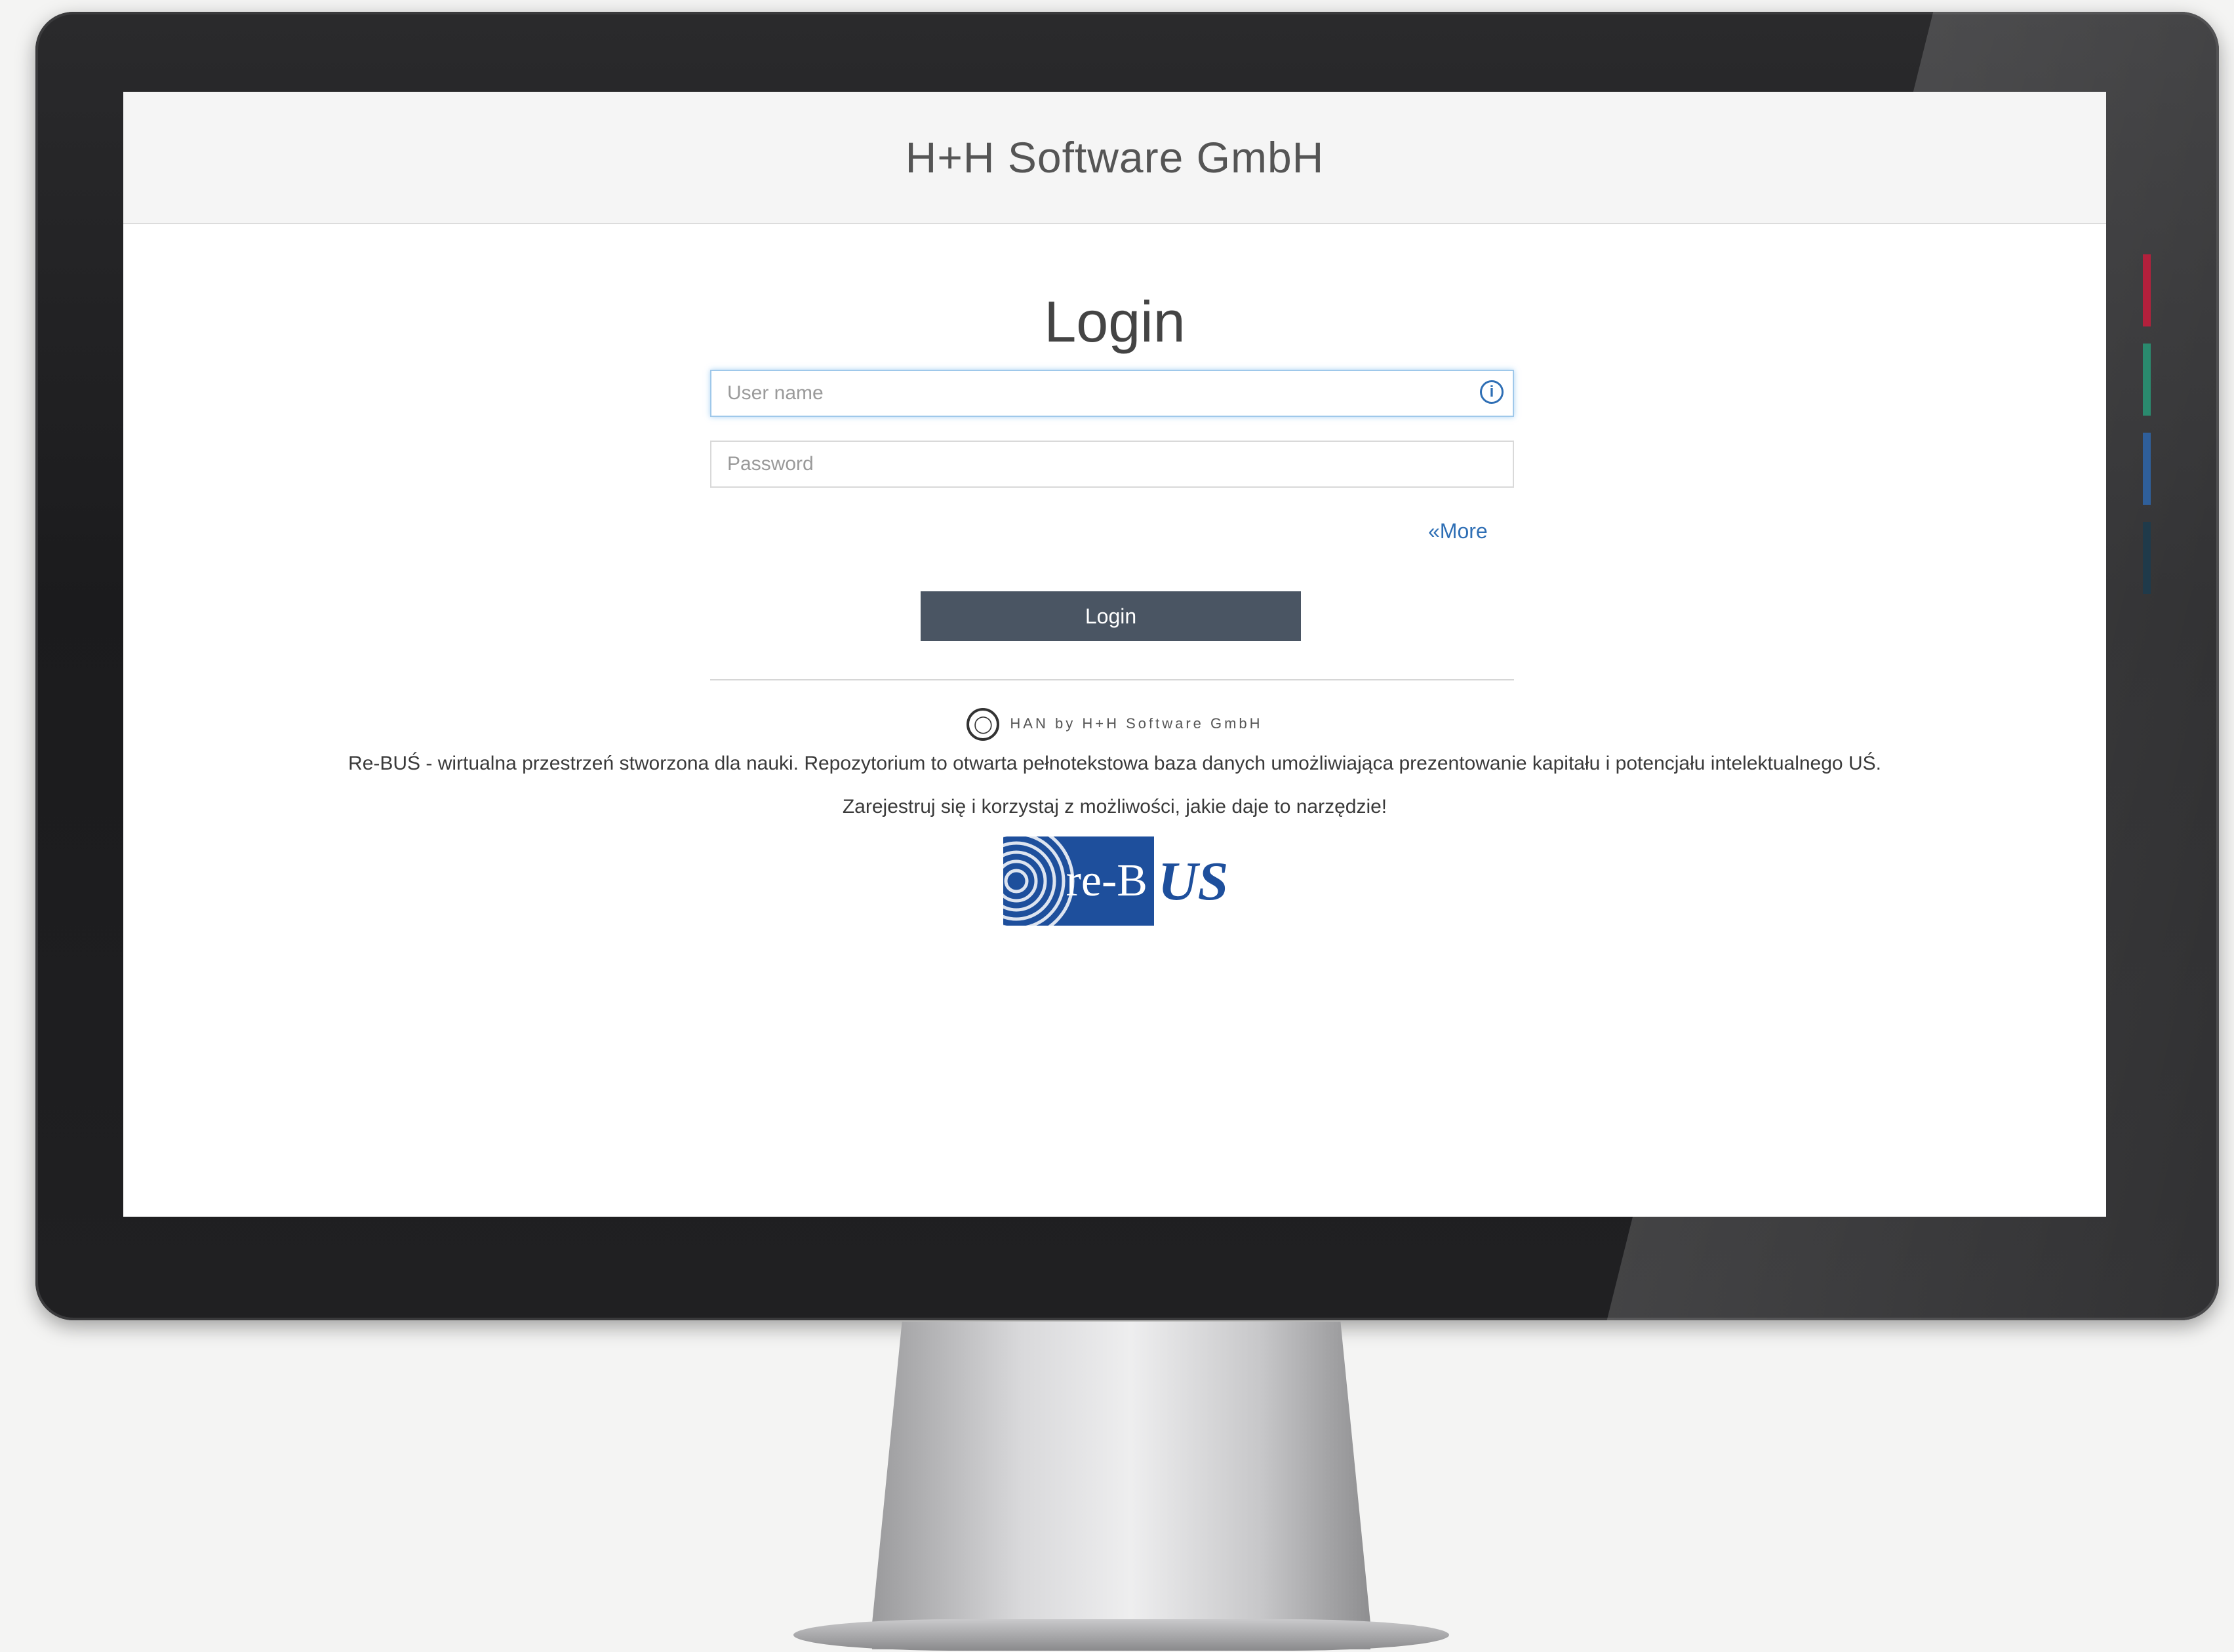 This screenshot has height=1652, width=2234. Describe the element at coordinates (2147, 432) in the screenshot. I see `side-color-tabs` at that location.